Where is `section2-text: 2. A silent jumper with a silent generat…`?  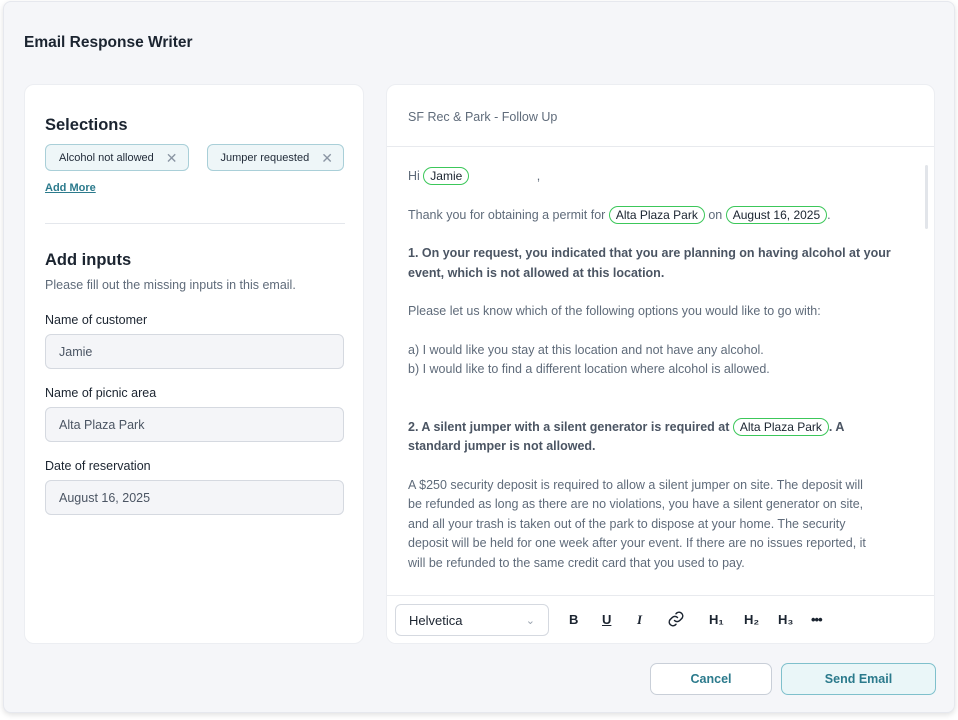 section2-text: 2. A silent jumper with a silent generat… is located at coordinates (569, 426).